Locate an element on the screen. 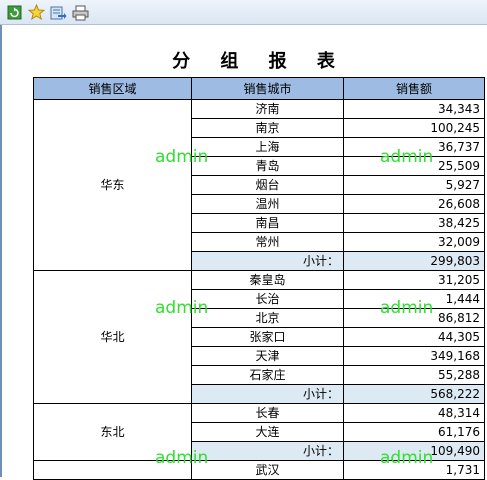 Image resolution: width=487 pixels, height=480 pixels. report-title: 分 组 报 表 is located at coordinates (259, 61).